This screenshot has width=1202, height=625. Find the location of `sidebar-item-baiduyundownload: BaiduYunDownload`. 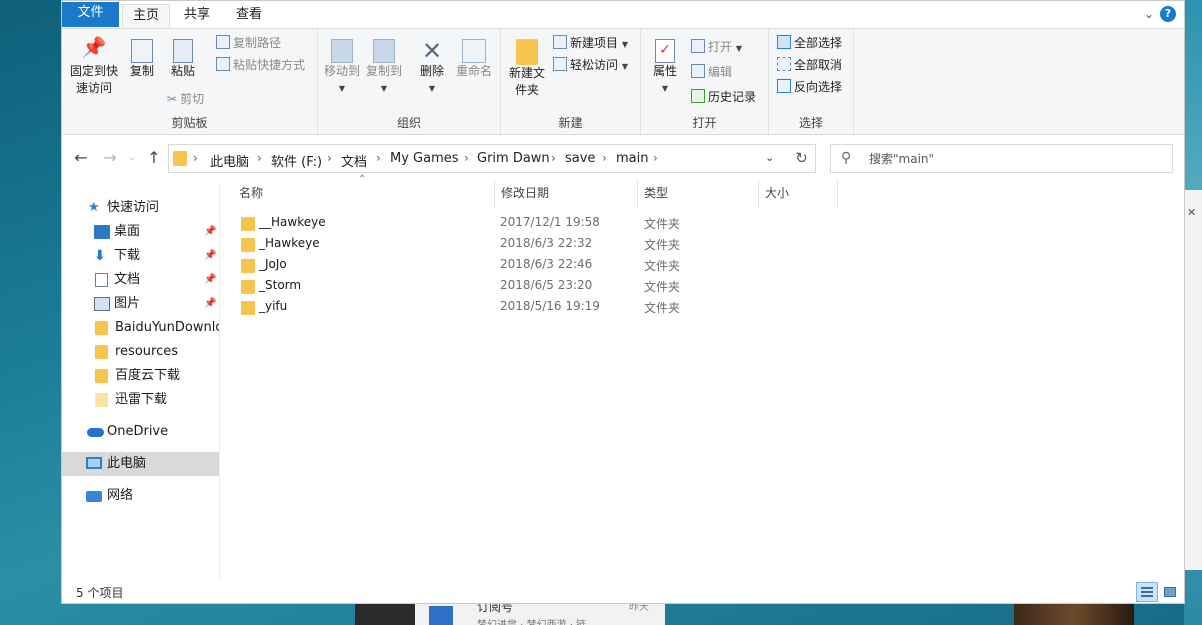

sidebar-item-baiduyundownload: BaiduYunDownload is located at coordinates (140, 328).